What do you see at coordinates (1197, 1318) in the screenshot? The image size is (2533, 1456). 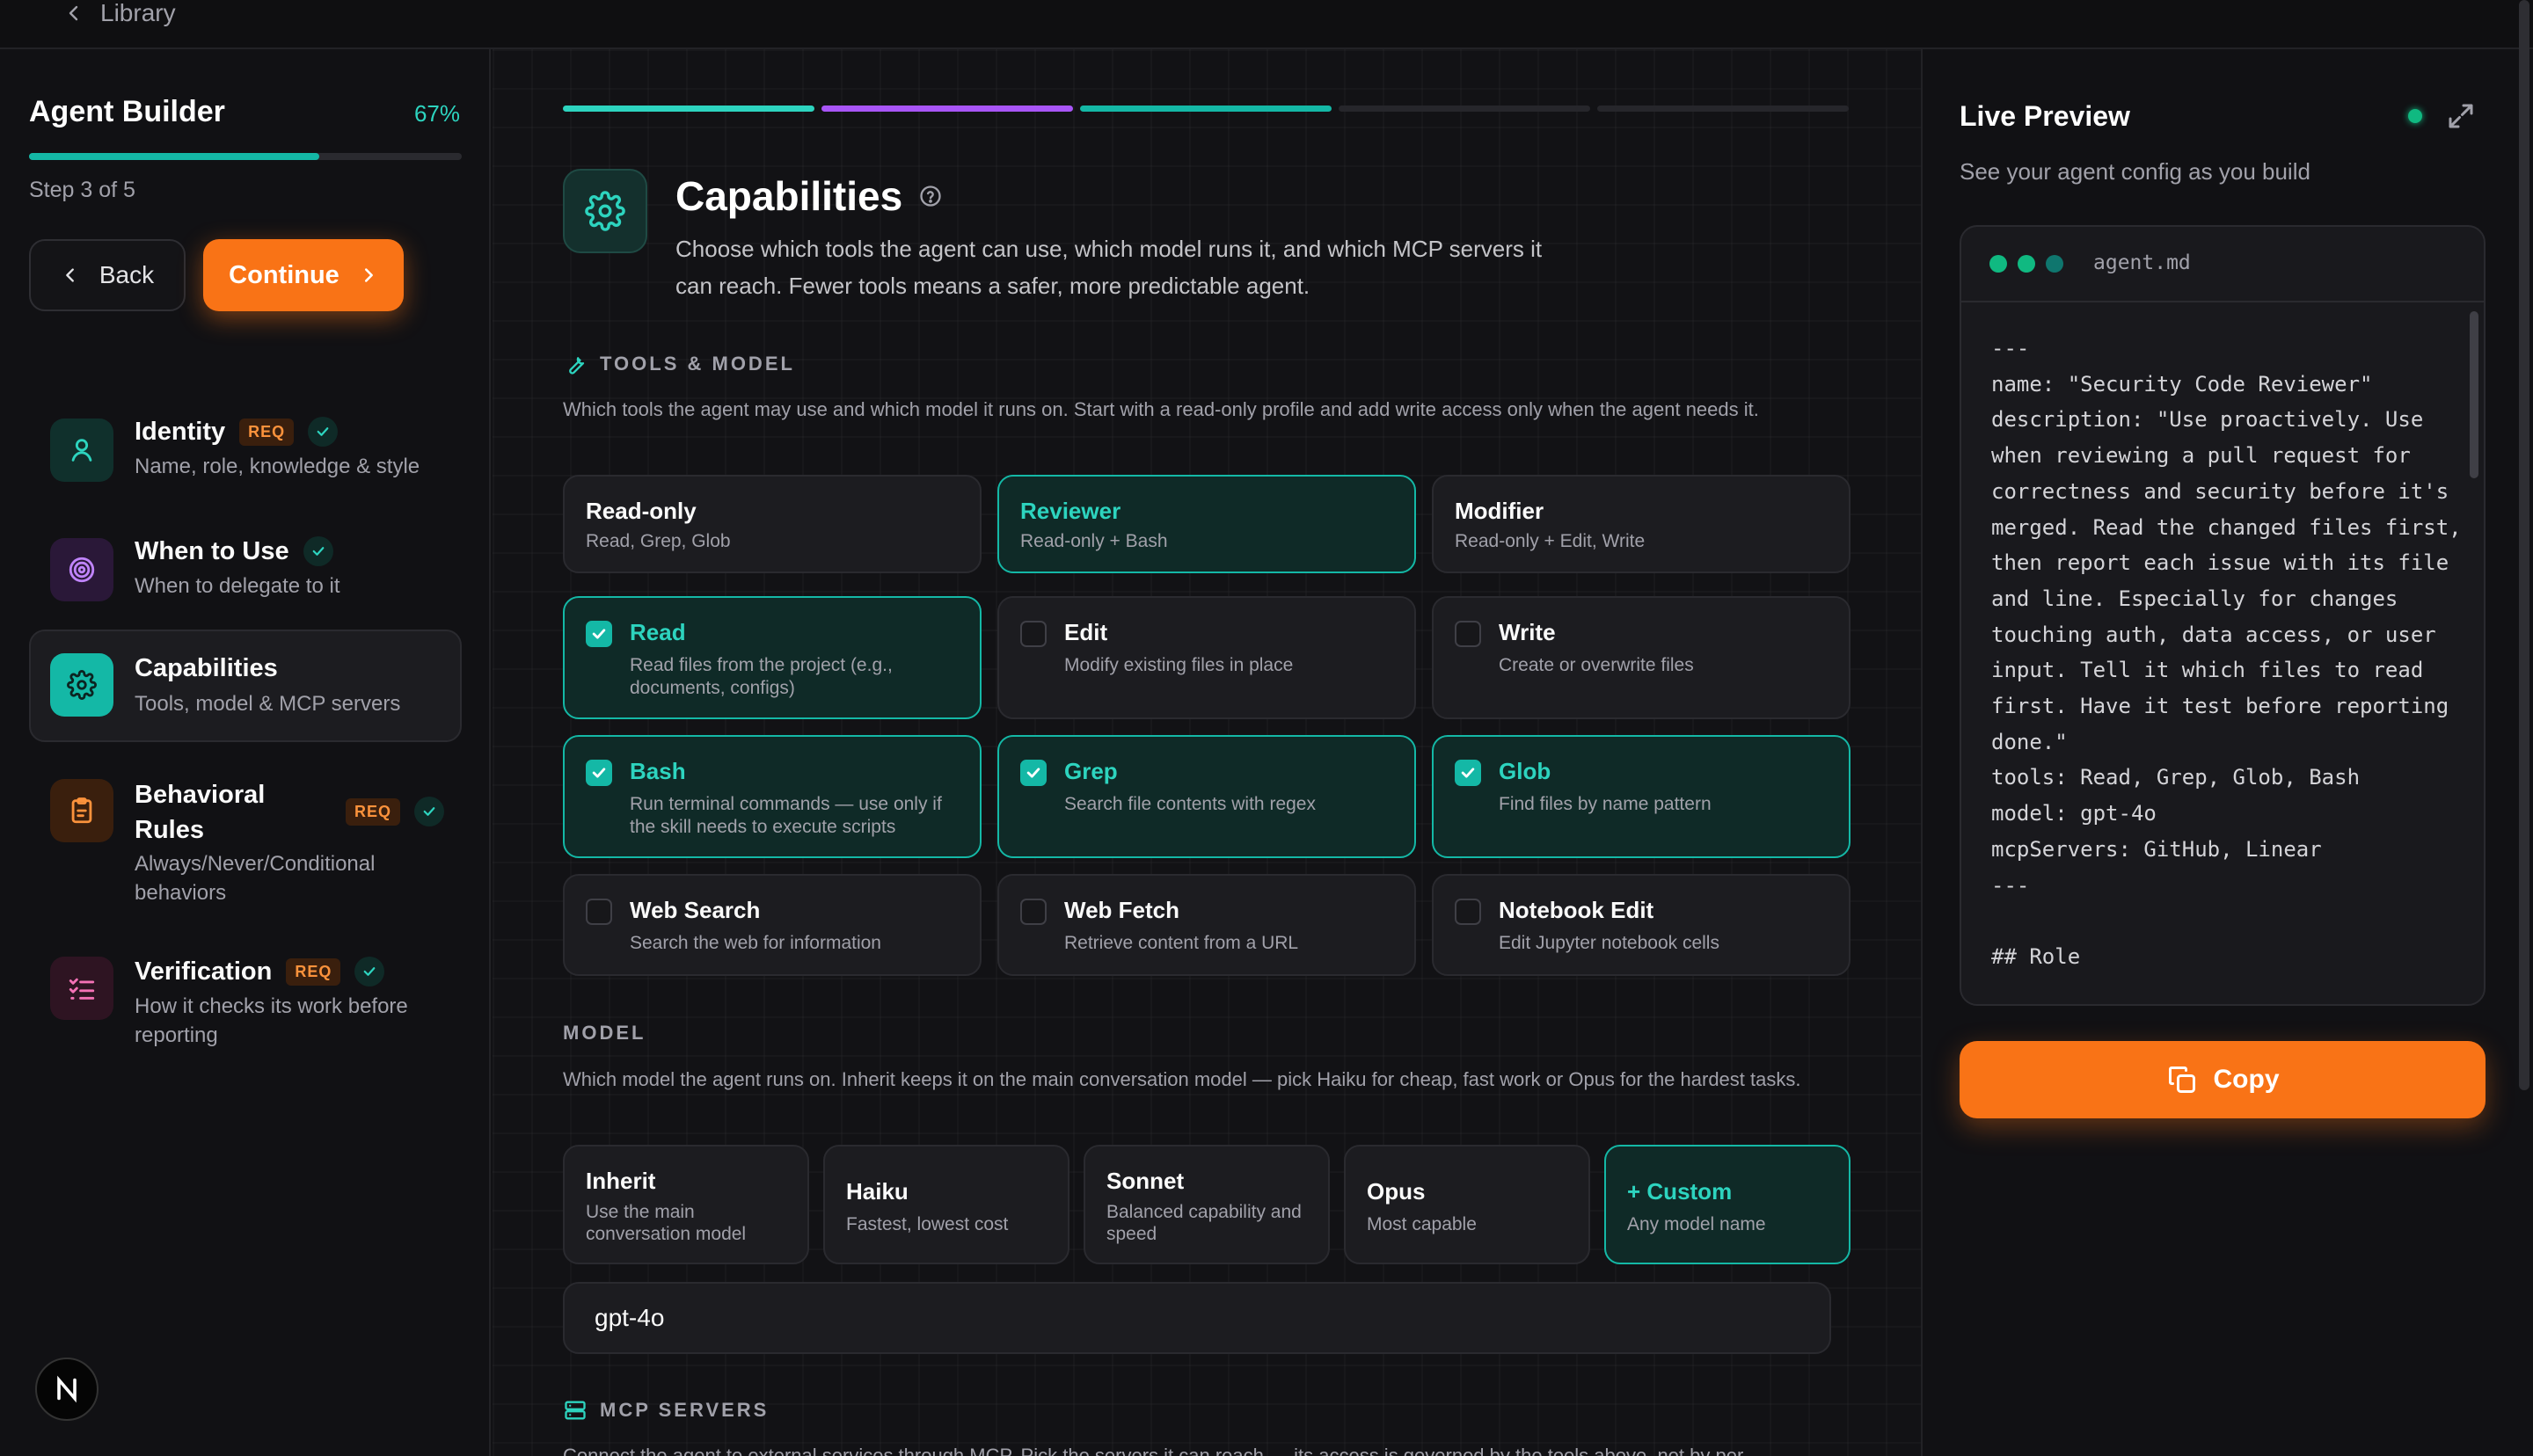 I see `custom-model-input: gpt-4o` at bounding box center [1197, 1318].